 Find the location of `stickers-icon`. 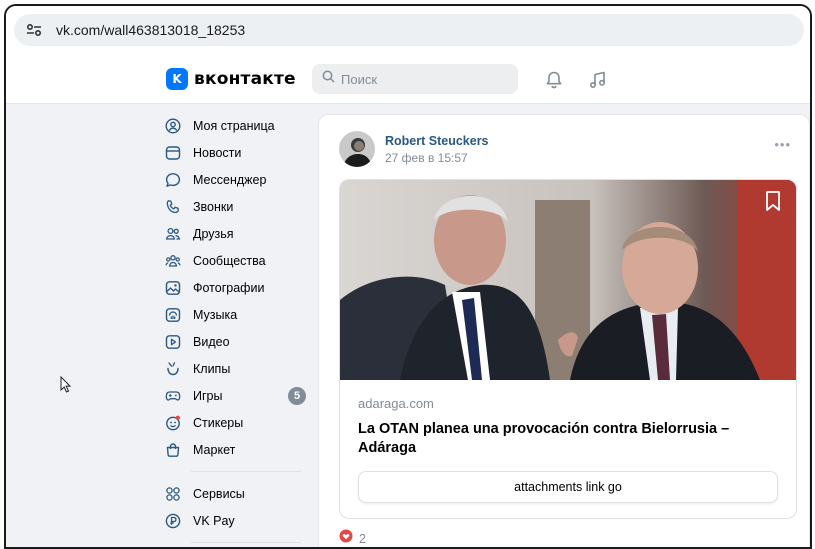

stickers-icon is located at coordinates (173, 423).